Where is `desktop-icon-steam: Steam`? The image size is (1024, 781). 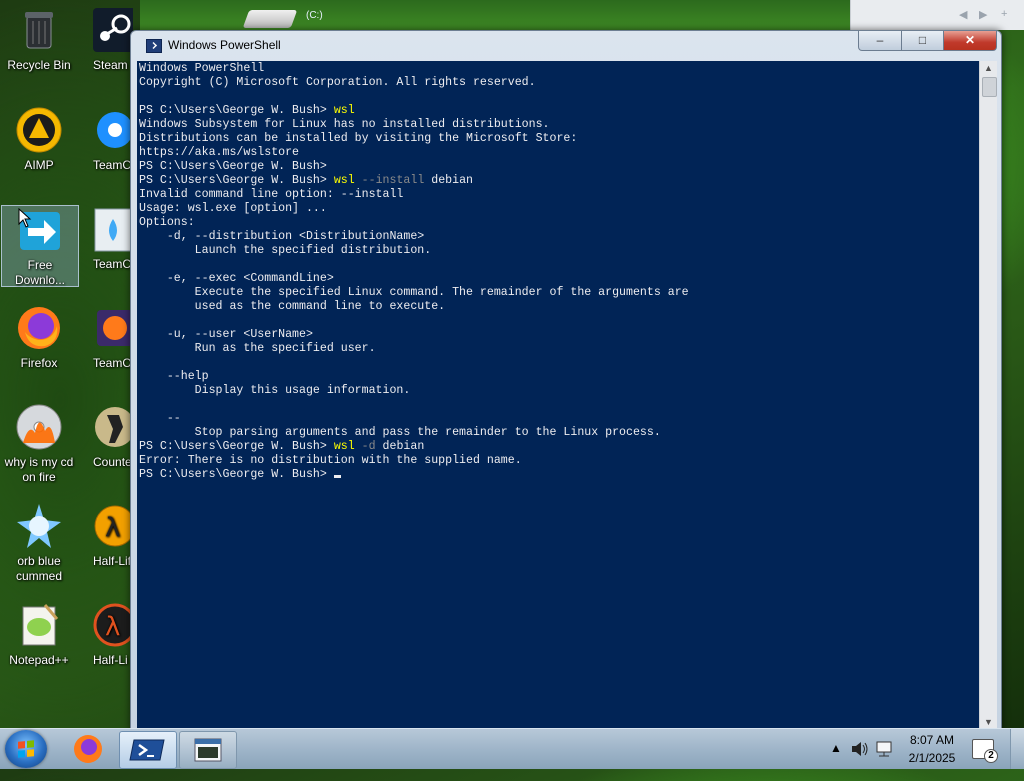
desktop-icon-steam: Steam is located at coordinates (113, 39).